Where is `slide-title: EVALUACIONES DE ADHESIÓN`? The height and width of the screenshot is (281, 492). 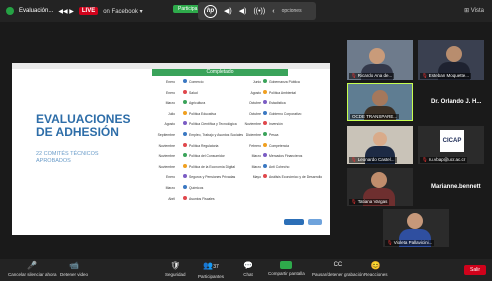
slide-title: EVALUACIONES DE ADHESIÓN is located at coordinates (83, 125).